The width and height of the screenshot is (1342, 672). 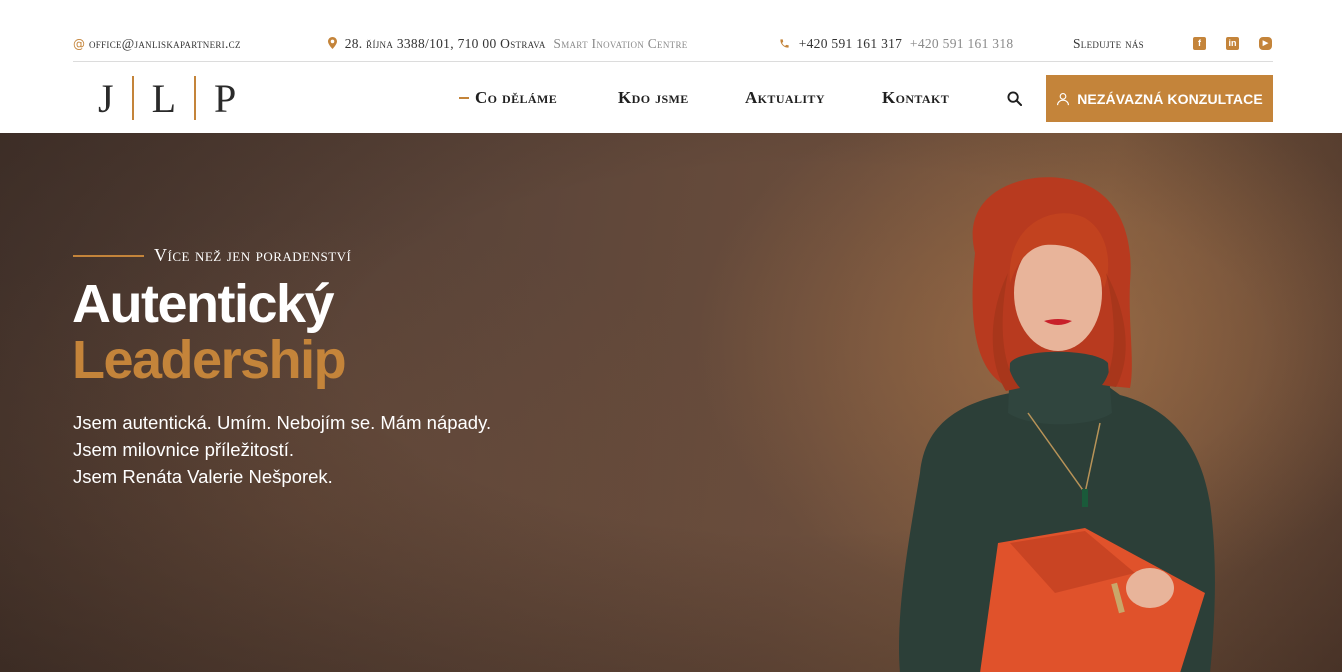 I want to click on user-icon, so click(x=1063, y=98).